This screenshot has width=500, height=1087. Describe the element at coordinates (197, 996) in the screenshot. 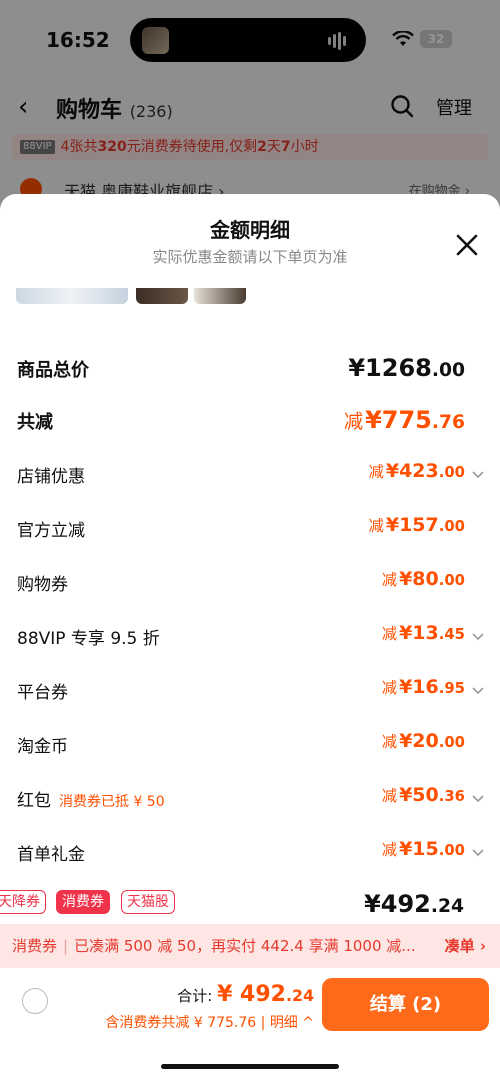

I see `total-label: 合计:` at that location.